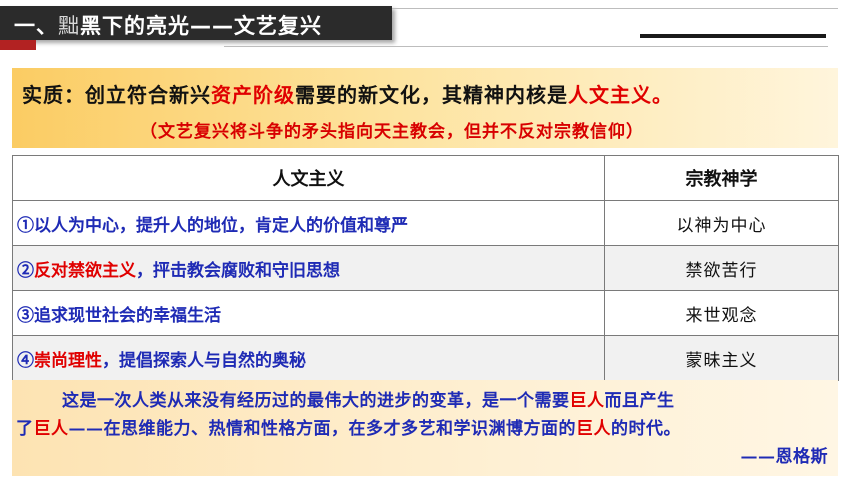 This screenshot has width=860, height=484. Describe the element at coordinates (36, 26) in the screenshot. I see `title-prefix: 一、` at that location.